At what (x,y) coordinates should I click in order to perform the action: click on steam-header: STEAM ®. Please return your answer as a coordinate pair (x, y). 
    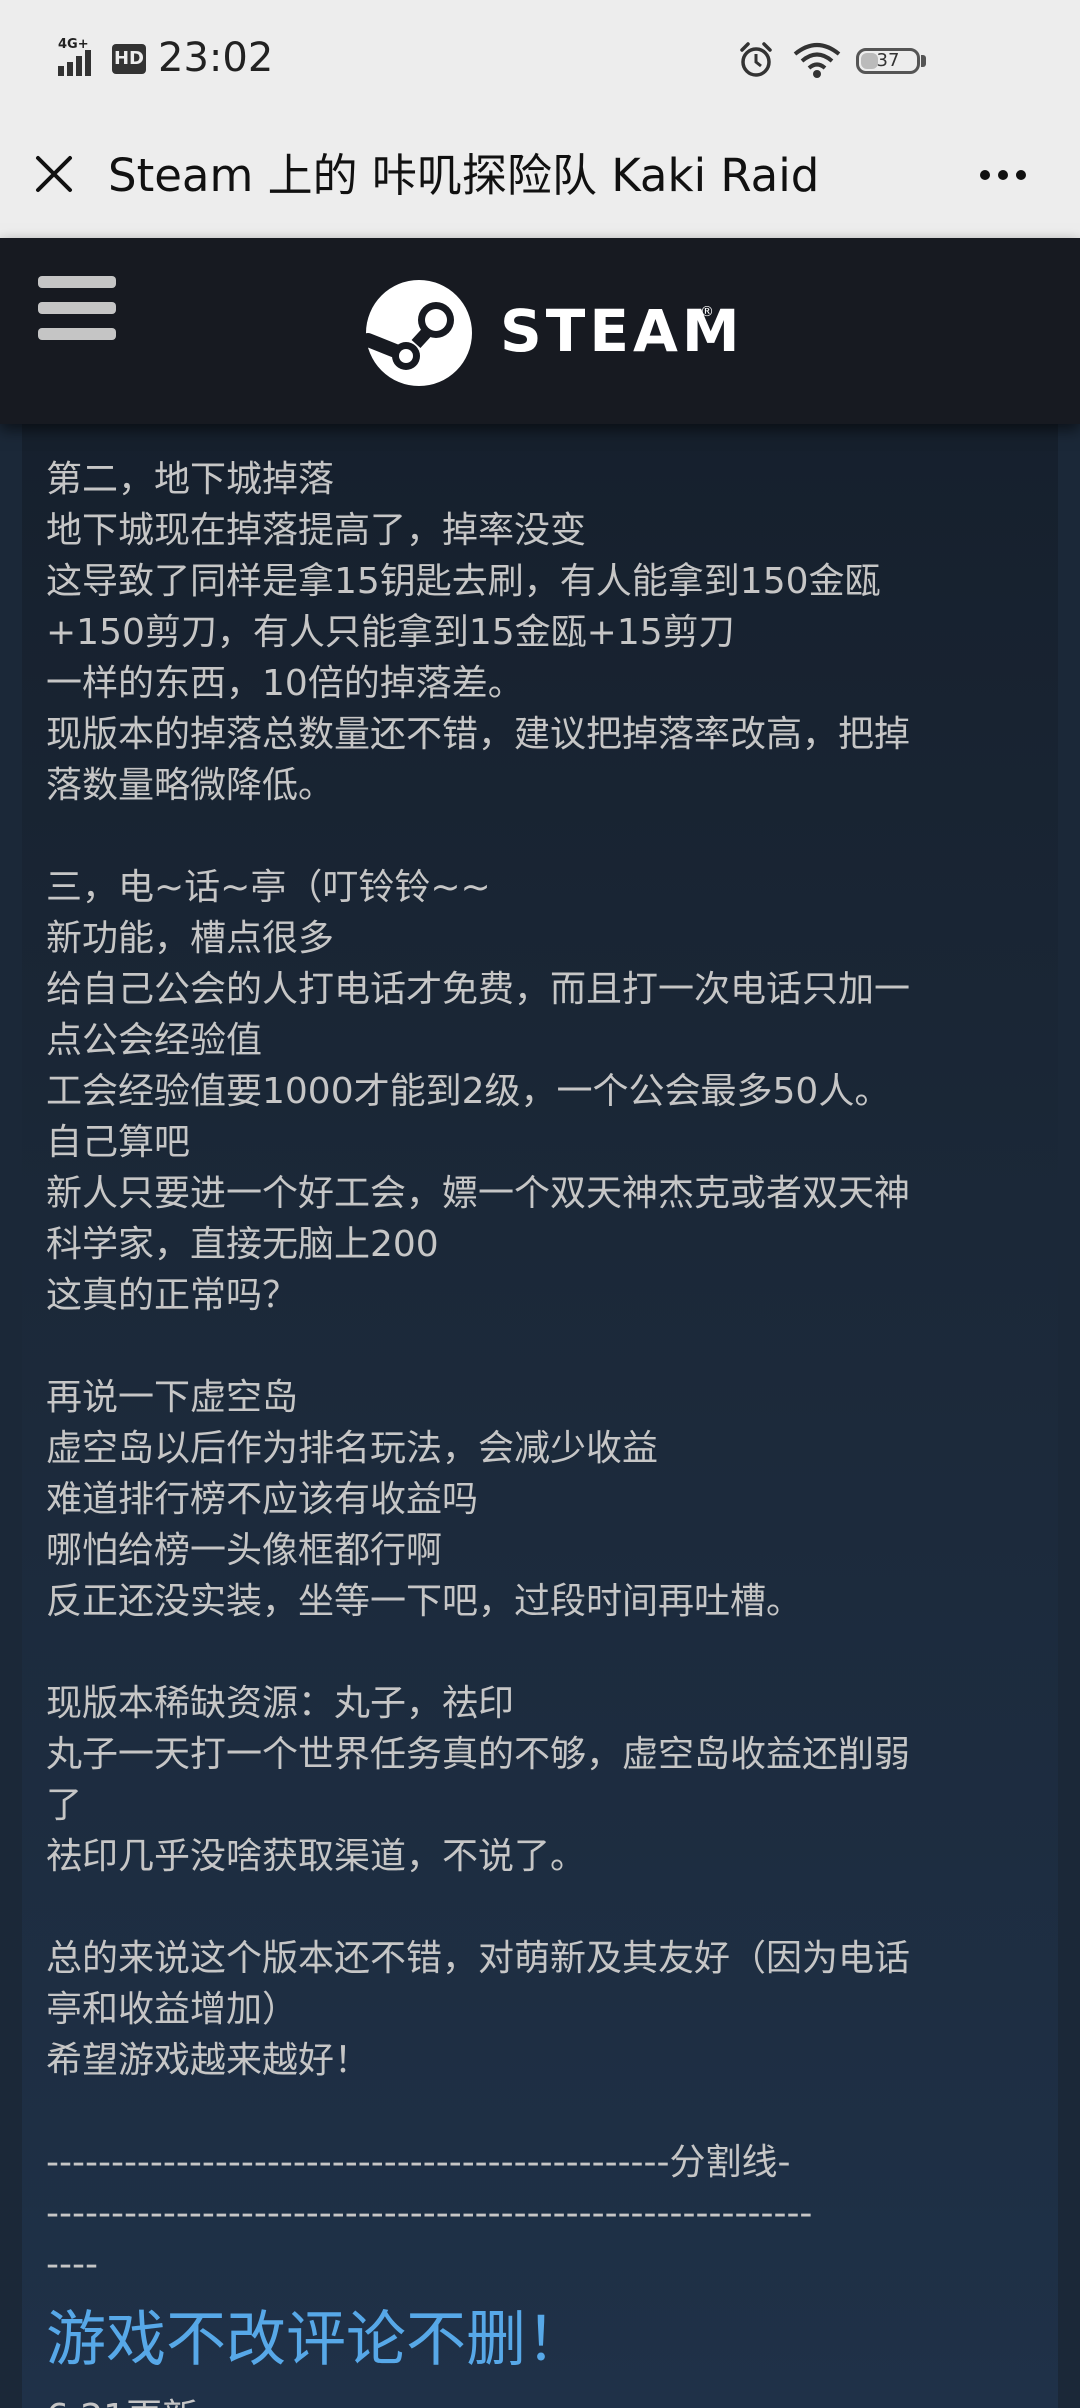
    Looking at the image, I should click on (540, 331).